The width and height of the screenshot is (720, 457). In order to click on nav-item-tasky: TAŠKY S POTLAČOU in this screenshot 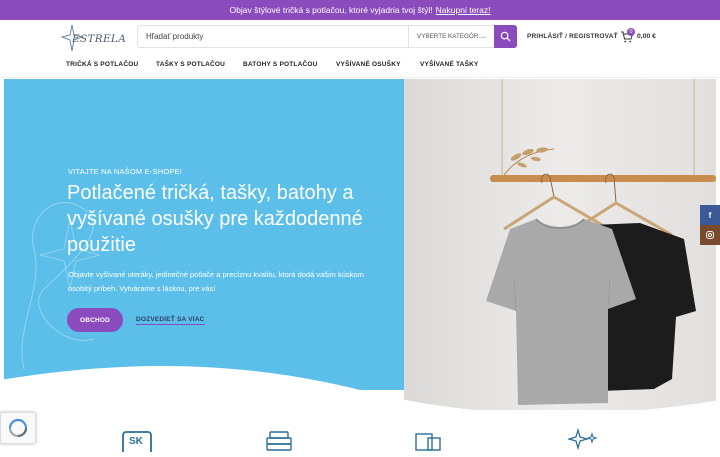, I will do `click(199, 66)`.